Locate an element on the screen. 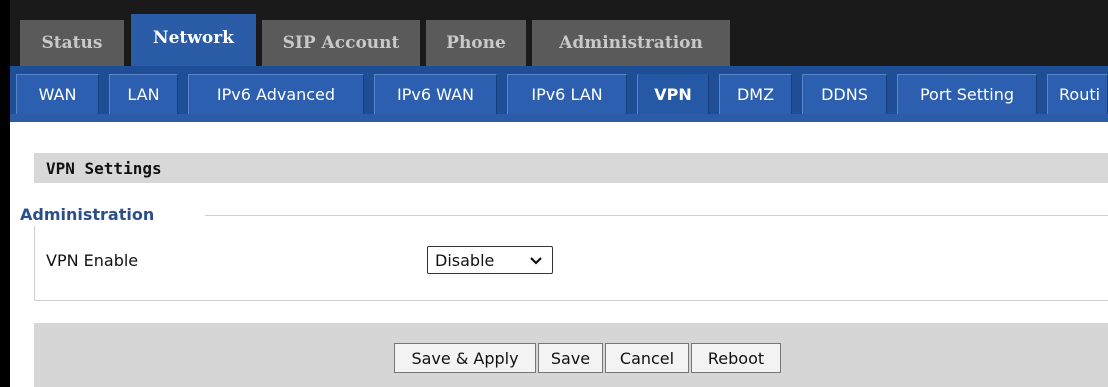 The width and height of the screenshot is (1108, 387). subtab-routing: Routi is located at coordinates (1077, 94).